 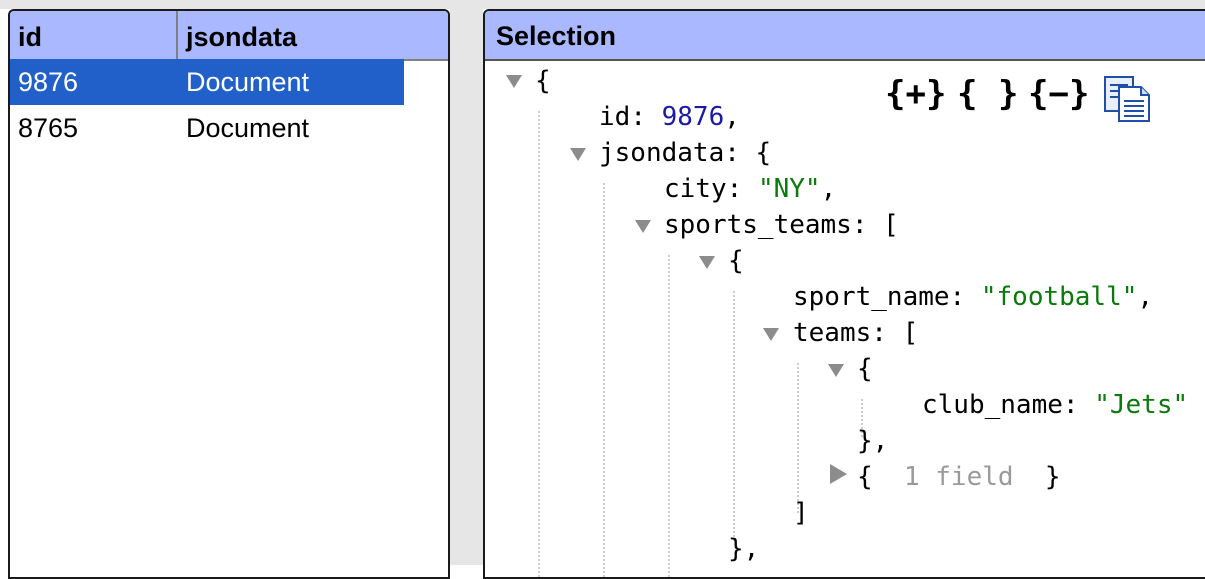 What do you see at coordinates (789, 189) in the screenshot?
I see `json-value-city: "NY"` at bounding box center [789, 189].